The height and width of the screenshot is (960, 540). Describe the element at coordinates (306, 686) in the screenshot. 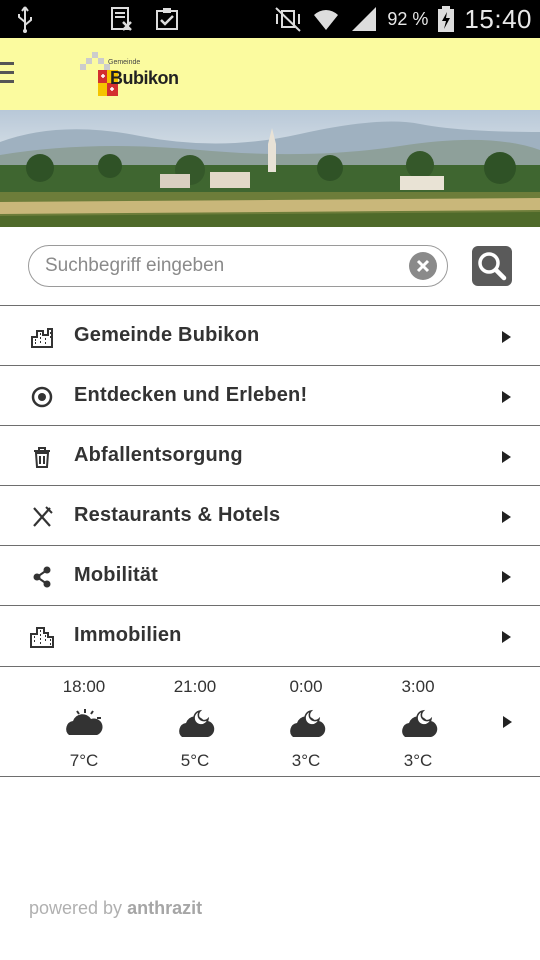

I see `weather-time: 0:00` at that location.